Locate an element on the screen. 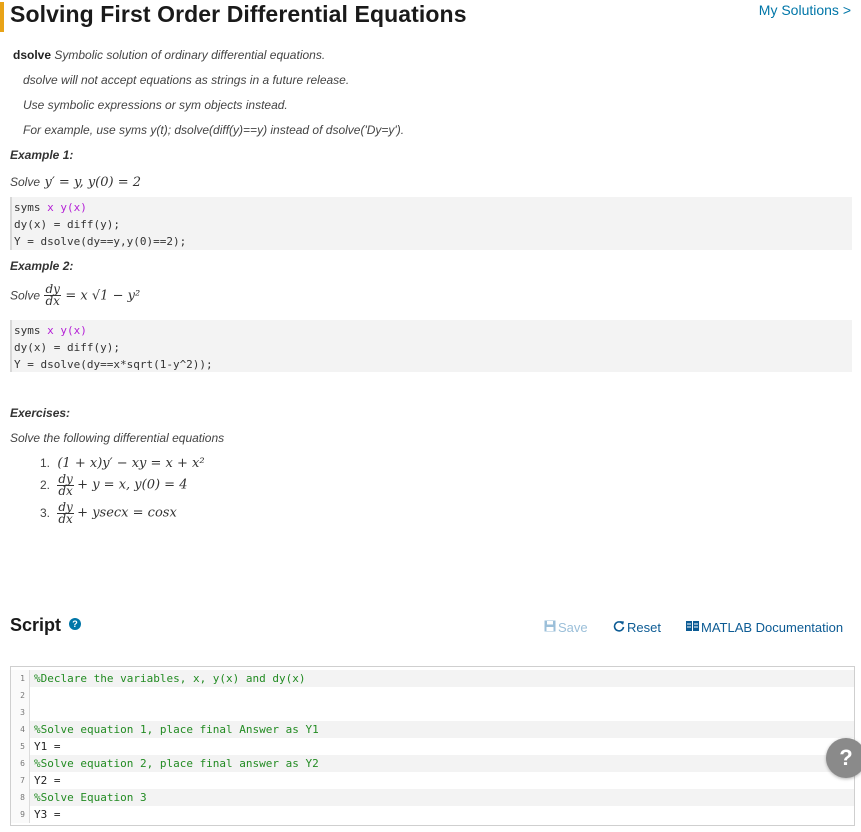 The width and height of the screenshot is (861, 832). exercise-equation: + y = x, y(0) = 4 is located at coordinates (132, 485).